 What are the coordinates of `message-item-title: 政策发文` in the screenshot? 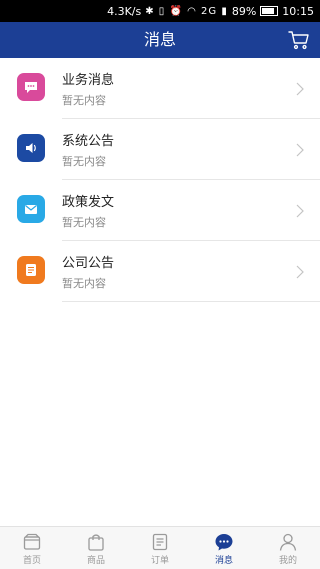 It's located at (88, 202).